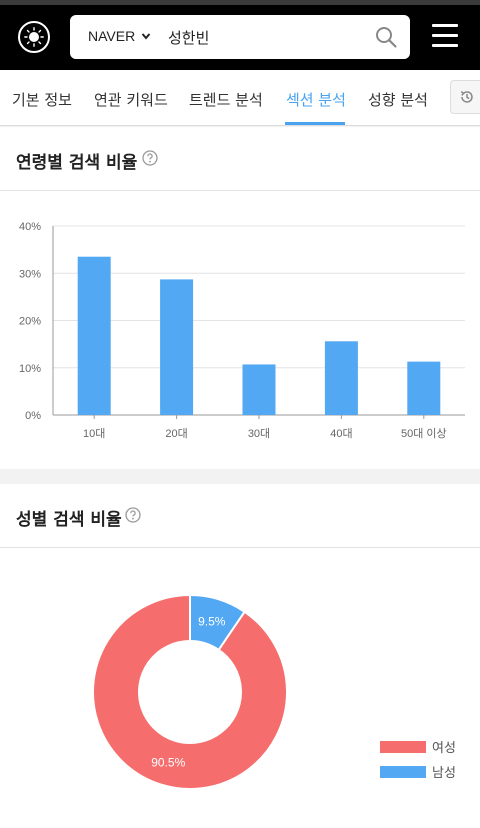  What do you see at coordinates (403, 746) in the screenshot?
I see `legend-swatch-female` at bounding box center [403, 746].